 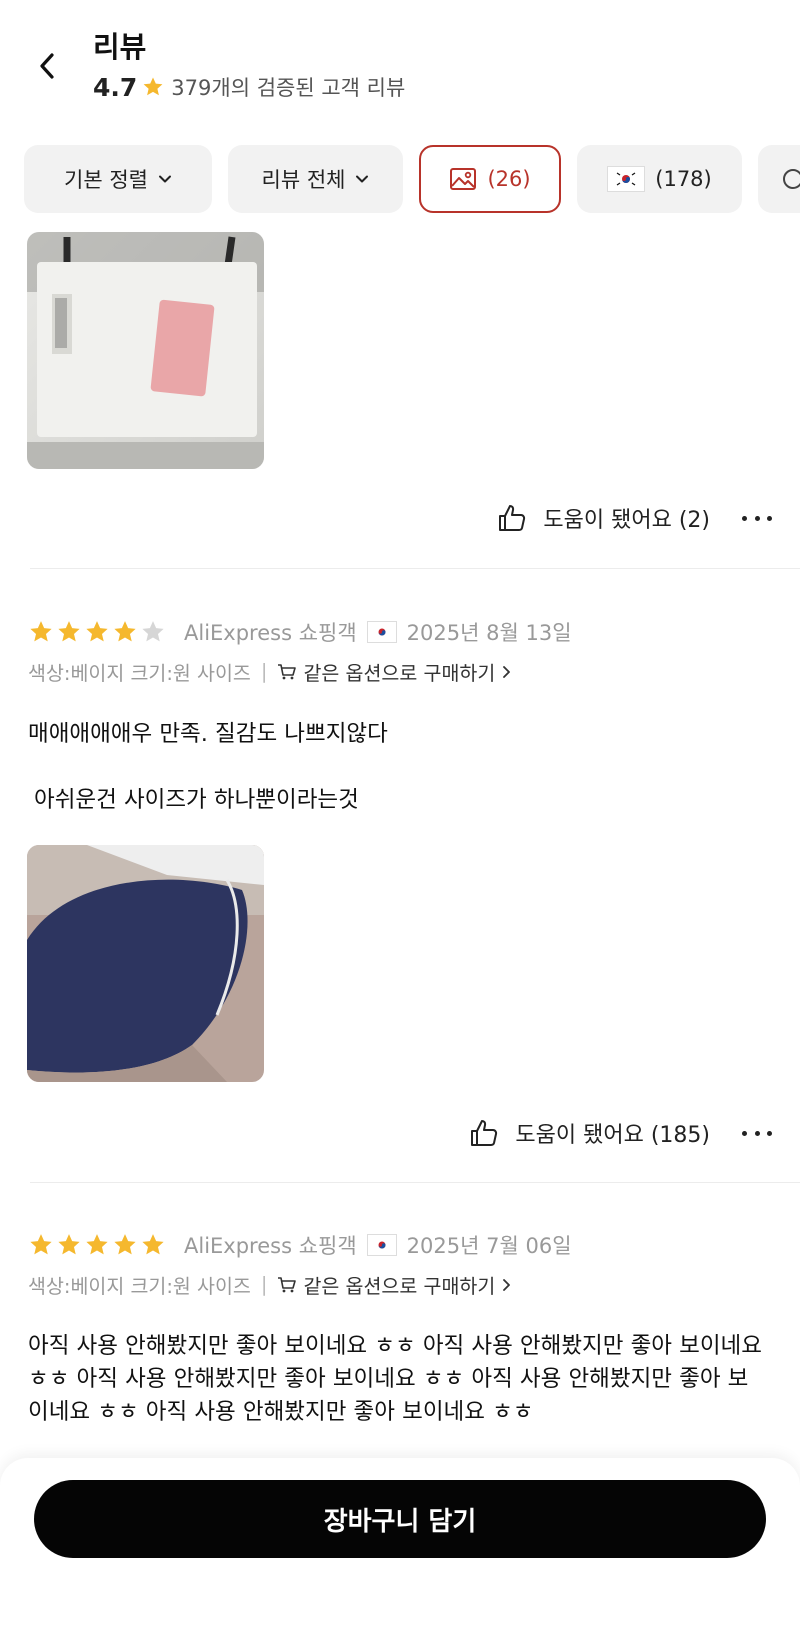 What do you see at coordinates (412, 179) in the screenshot?
I see `filter-bar: 기본 정렬 리뷰 전체 (26) (178)` at bounding box center [412, 179].